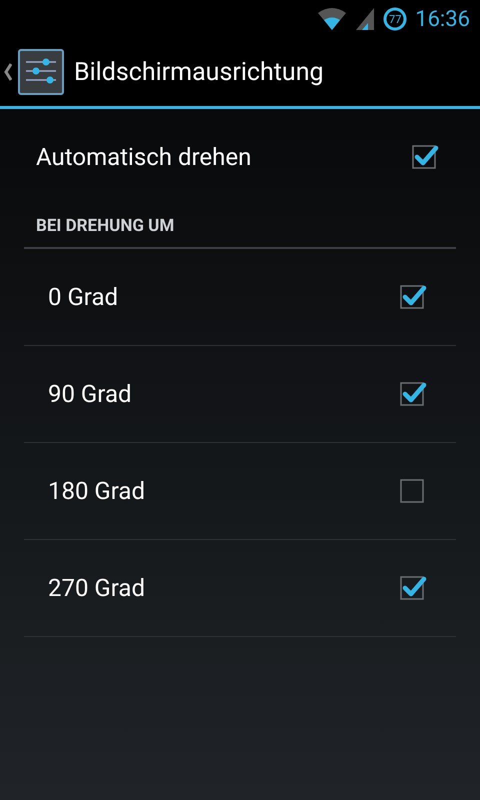  What do you see at coordinates (83, 297) in the screenshot?
I see `option-label: 0 Grad` at bounding box center [83, 297].